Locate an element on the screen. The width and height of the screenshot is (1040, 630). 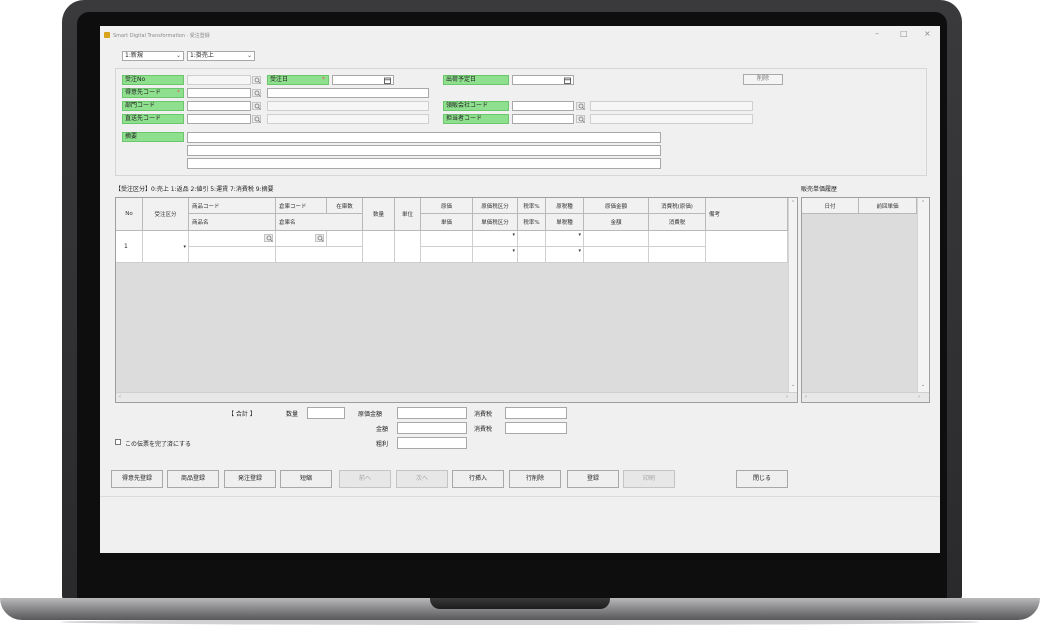
ship-date-field is located at coordinates (543, 80).